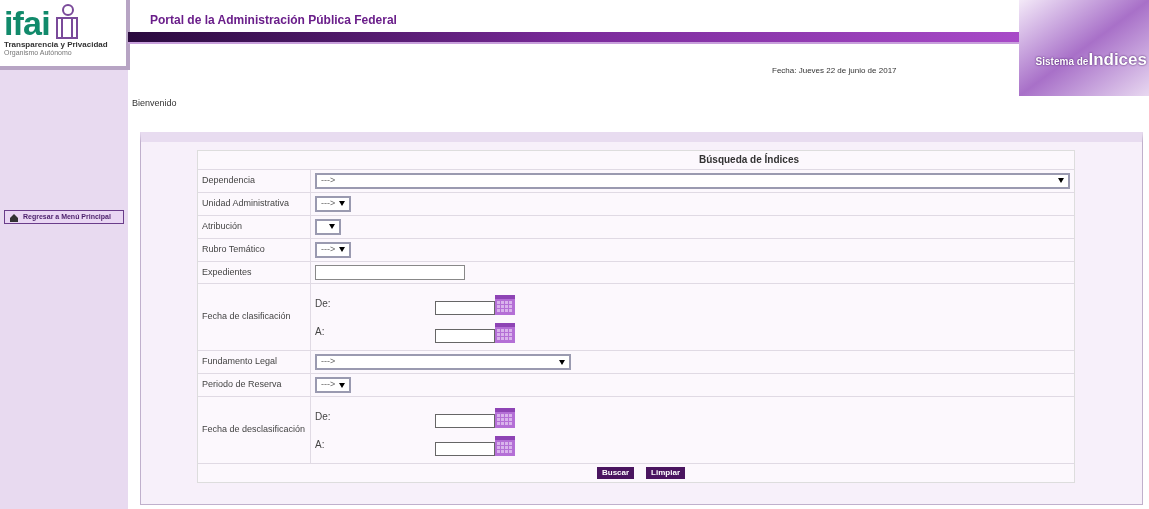  I want to click on field-label: Fundamento Legal, so click(254, 362).